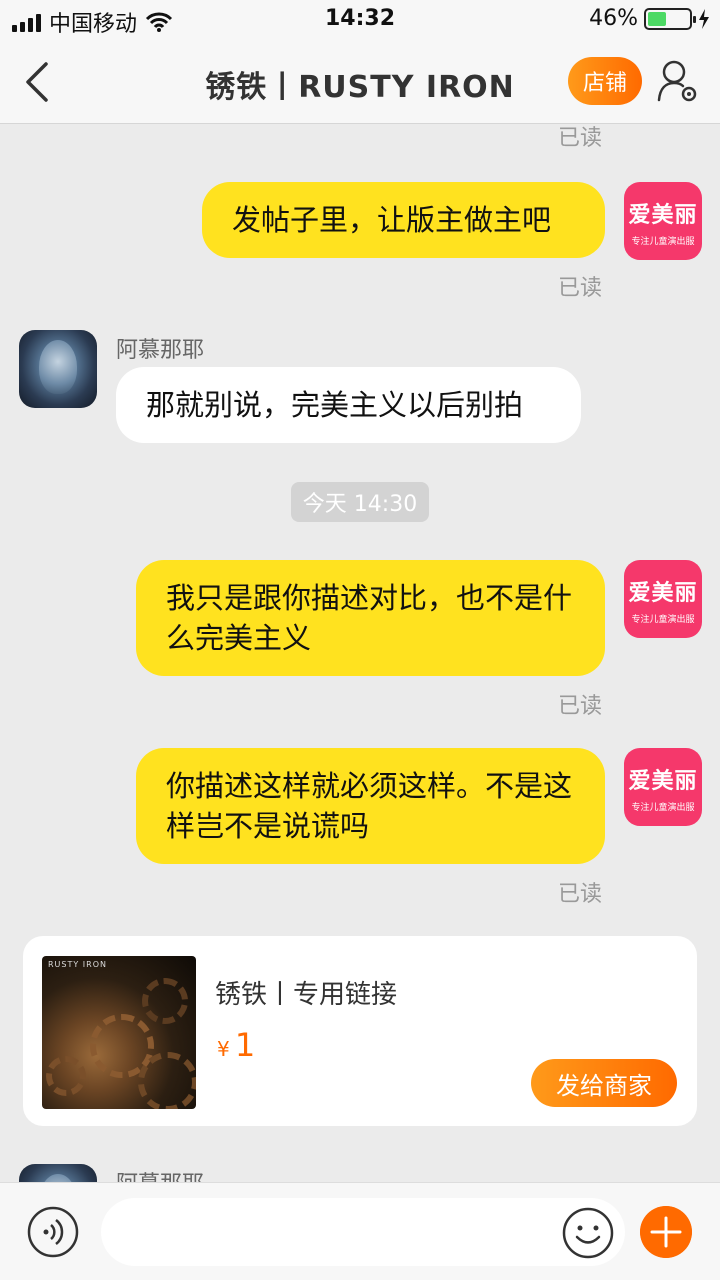 This screenshot has height=1280, width=720. I want to click on message-bubble-sent: 你描述这样就必须这样。不是这样岂不是说谎吗, so click(370, 806).